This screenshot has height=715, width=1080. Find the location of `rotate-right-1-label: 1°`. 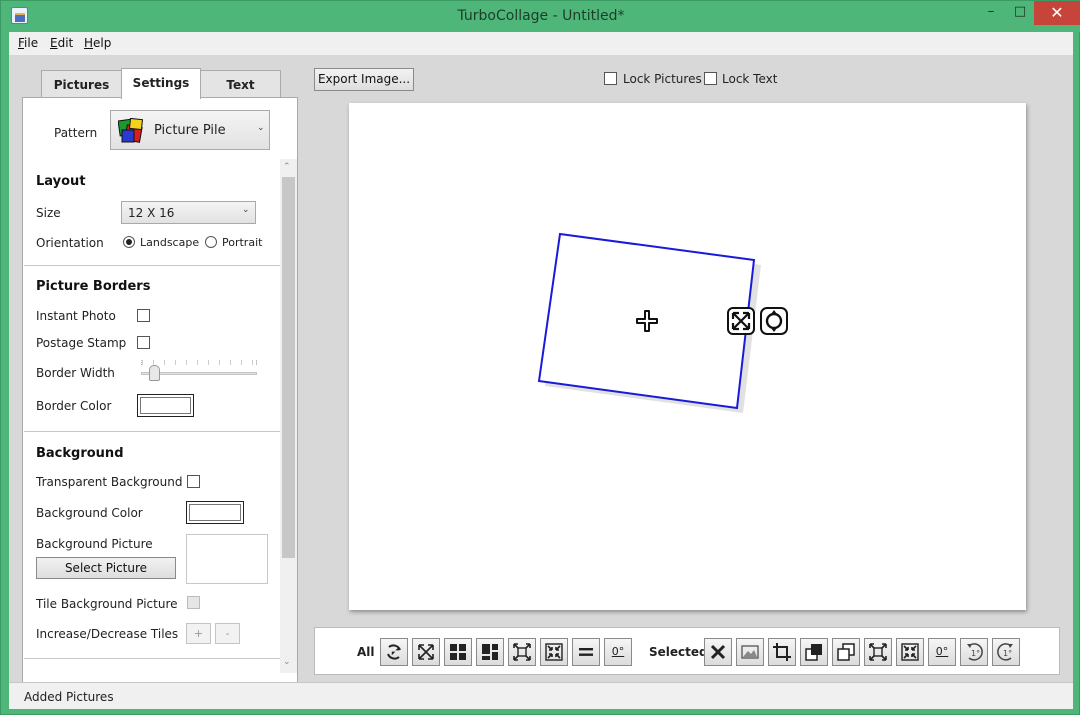

rotate-right-1-label: 1° is located at coordinates (975, 653).